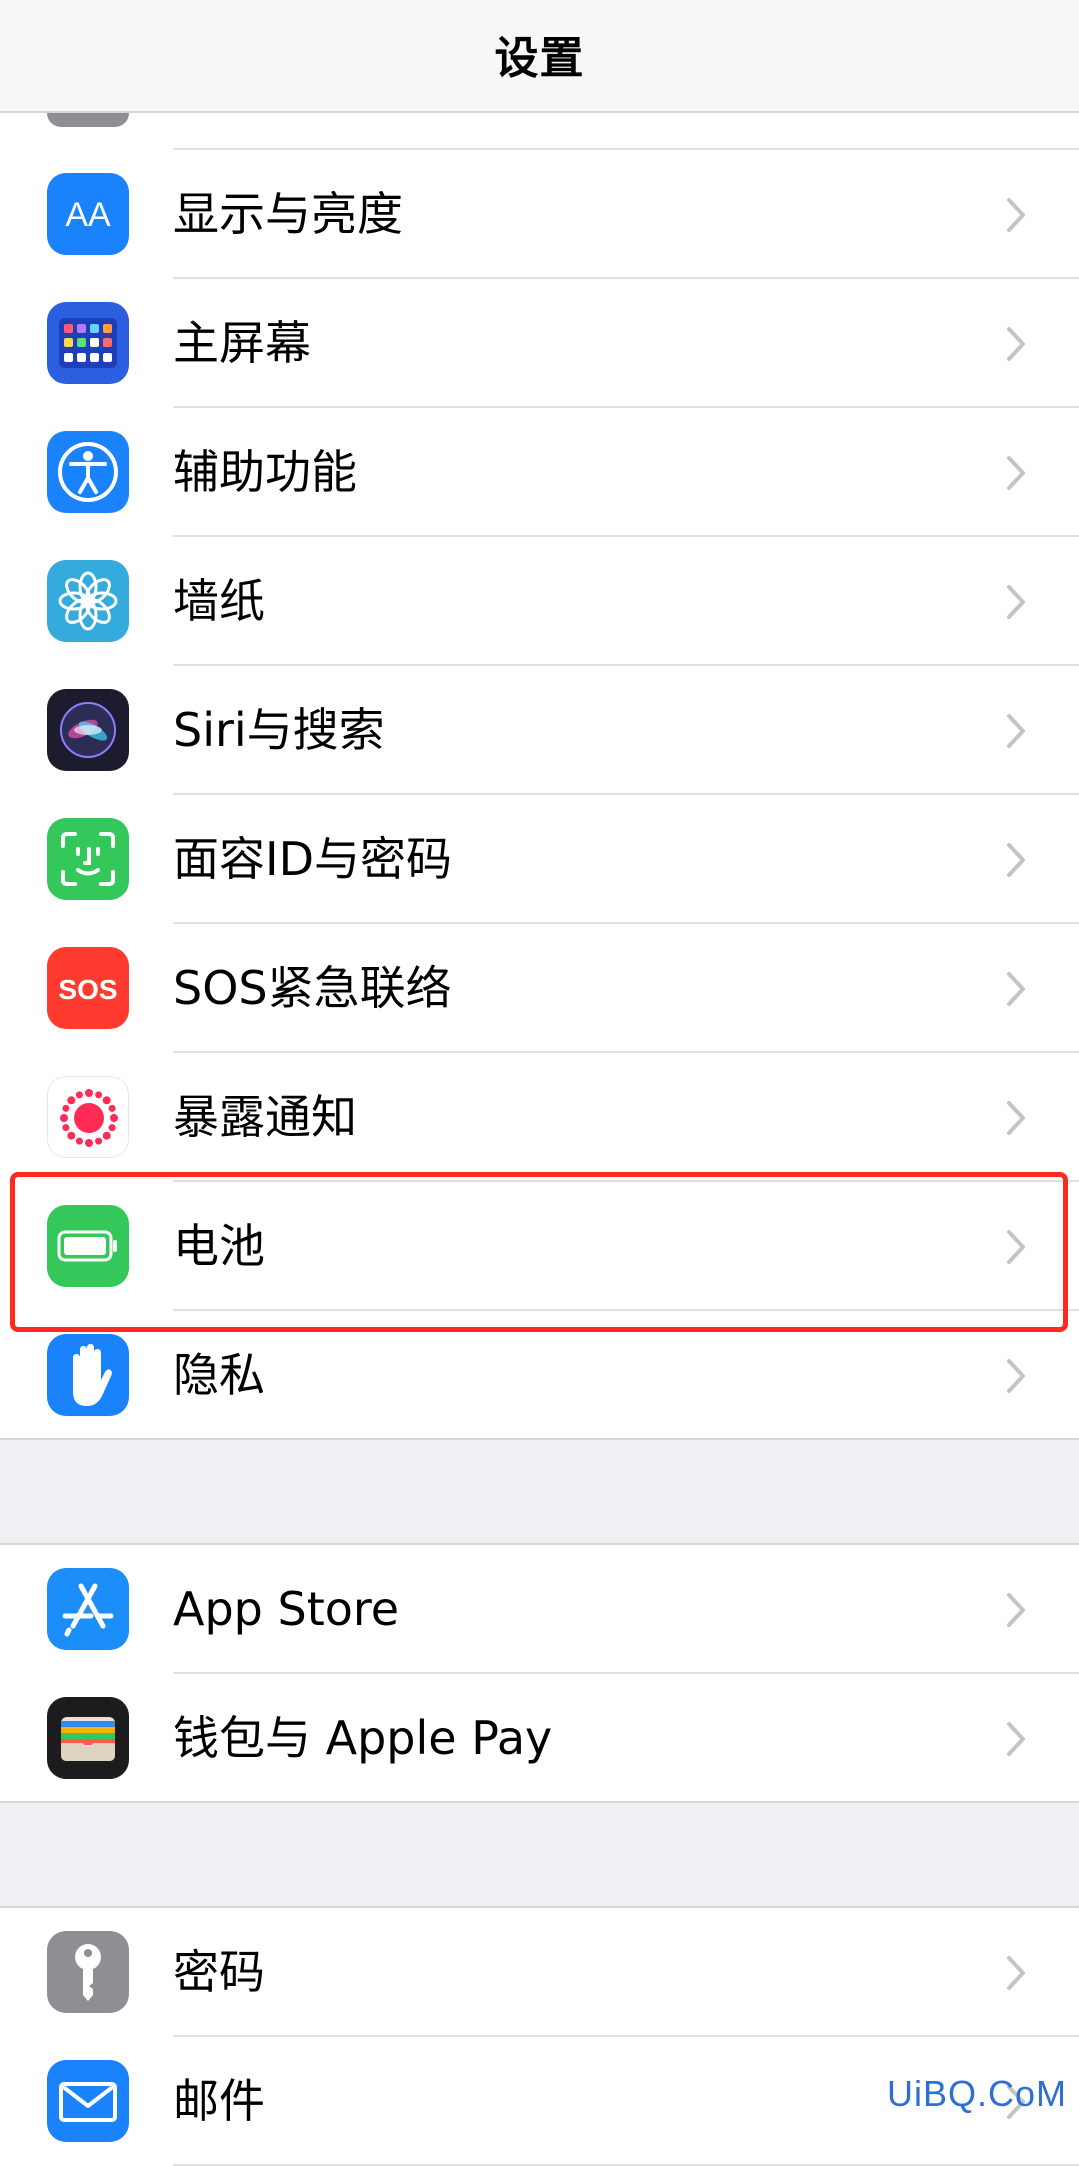 The height and width of the screenshot is (2166, 1079). Describe the element at coordinates (88, 120) in the screenshot. I see `partial-row-icon` at that location.